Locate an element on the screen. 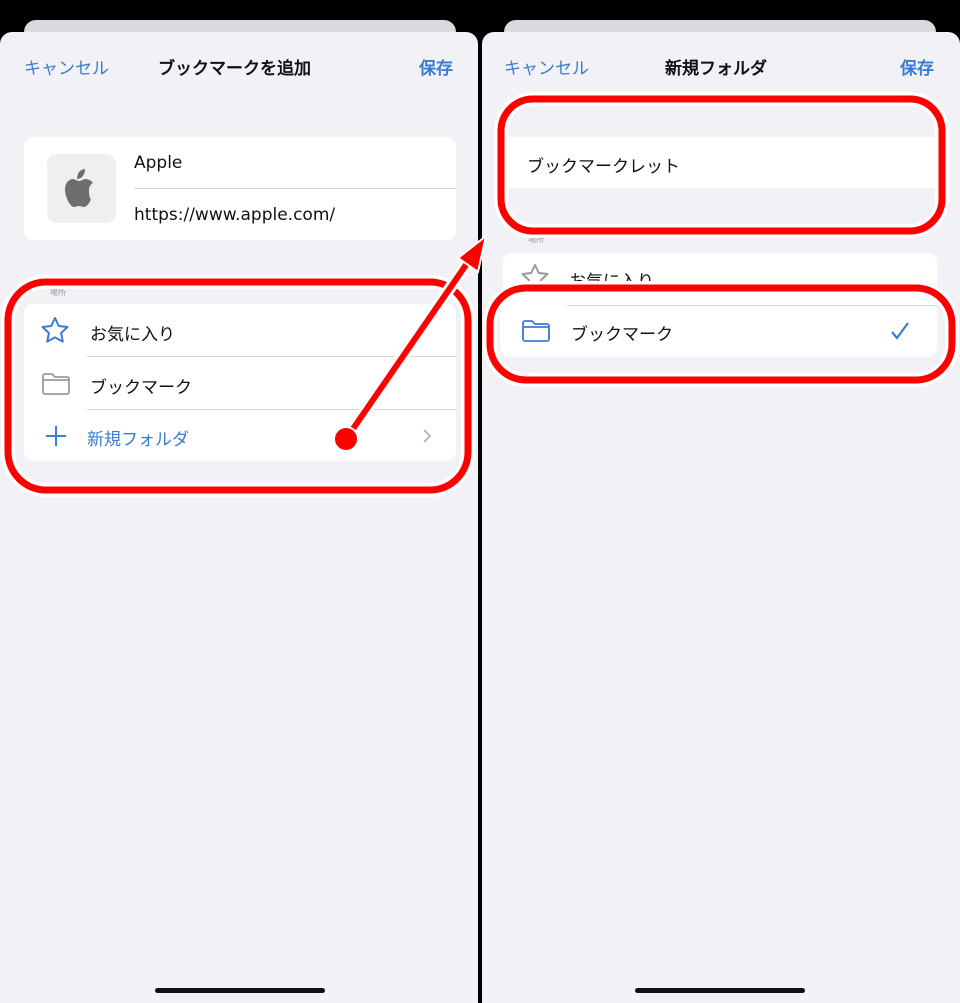 The width and height of the screenshot is (960, 1003). highlight-folder-name is located at coordinates (721, 165).